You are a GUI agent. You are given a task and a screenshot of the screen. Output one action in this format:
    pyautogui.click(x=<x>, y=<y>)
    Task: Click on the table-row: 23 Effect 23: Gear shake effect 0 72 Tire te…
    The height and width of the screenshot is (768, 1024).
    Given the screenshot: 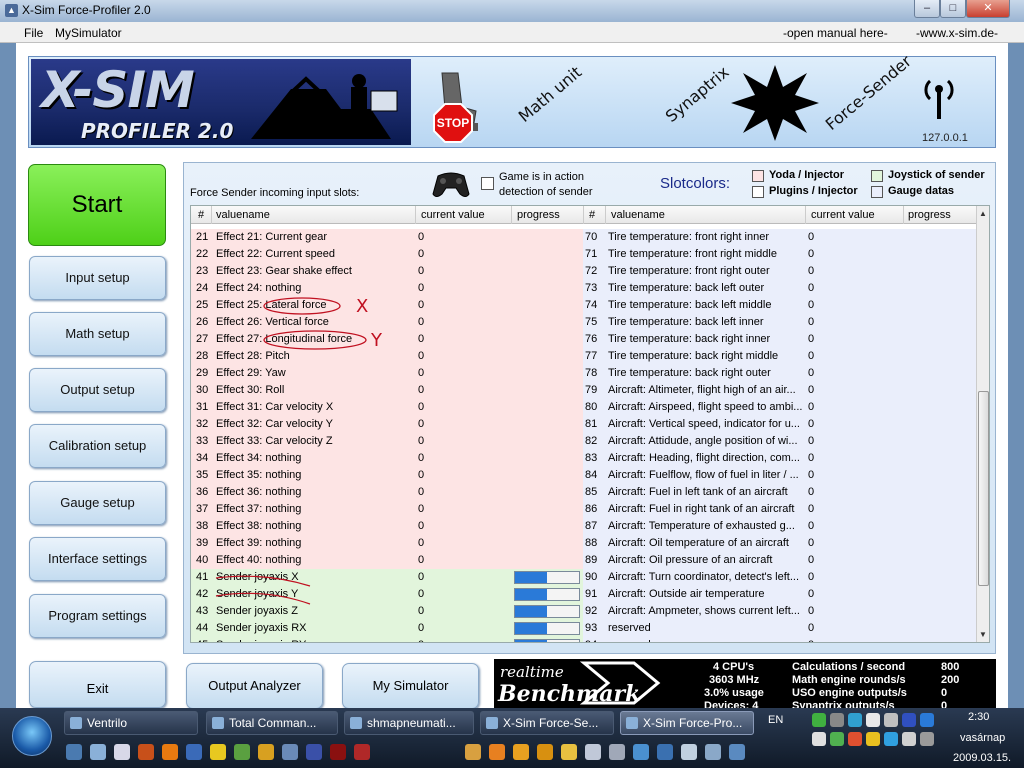 What is the action you would take?
    pyautogui.click(x=583, y=271)
    